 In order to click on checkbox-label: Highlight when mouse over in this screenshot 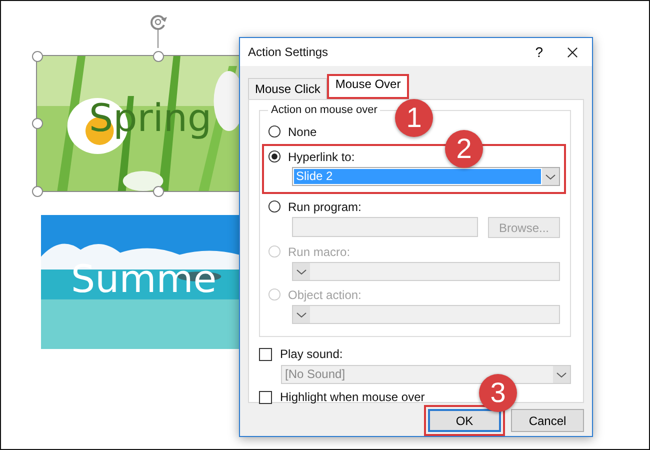, I will do `click(352, 397)`.